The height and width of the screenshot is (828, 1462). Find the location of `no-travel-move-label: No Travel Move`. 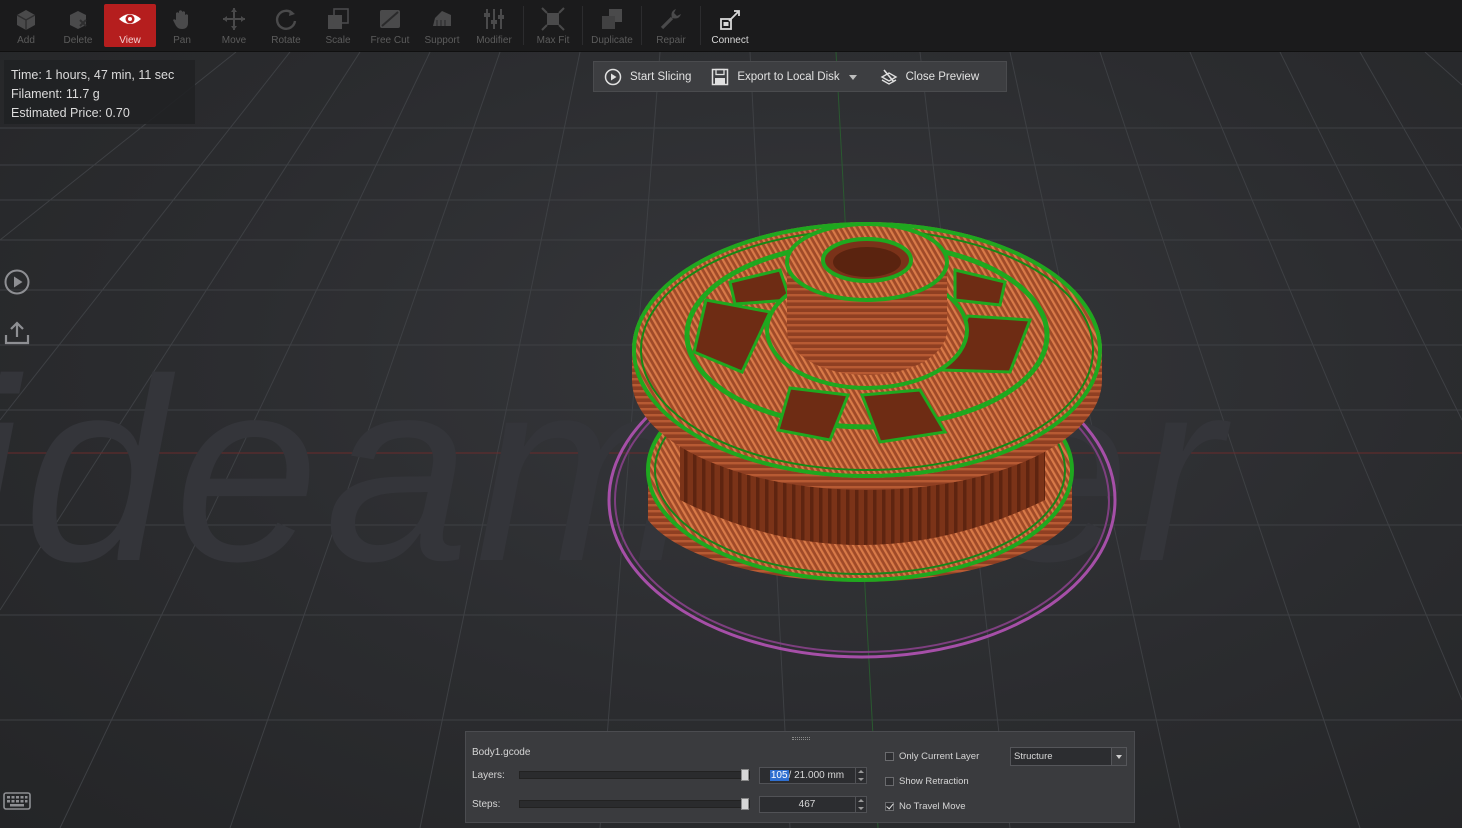

no-travel-move-label: No Travel Move is located at coordinates (932, 806).